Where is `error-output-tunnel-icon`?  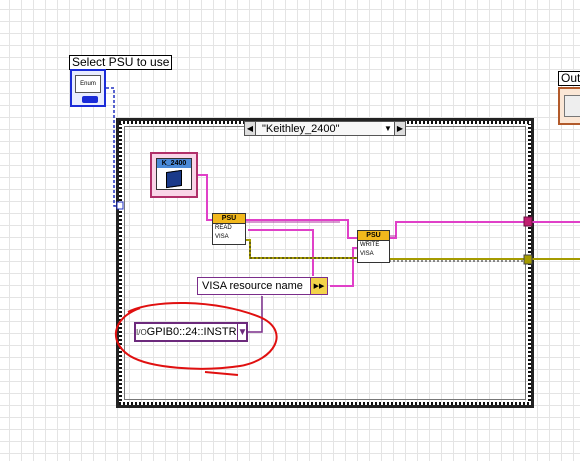 error-output-tunnel-icon is located at coordinates (528, 259).